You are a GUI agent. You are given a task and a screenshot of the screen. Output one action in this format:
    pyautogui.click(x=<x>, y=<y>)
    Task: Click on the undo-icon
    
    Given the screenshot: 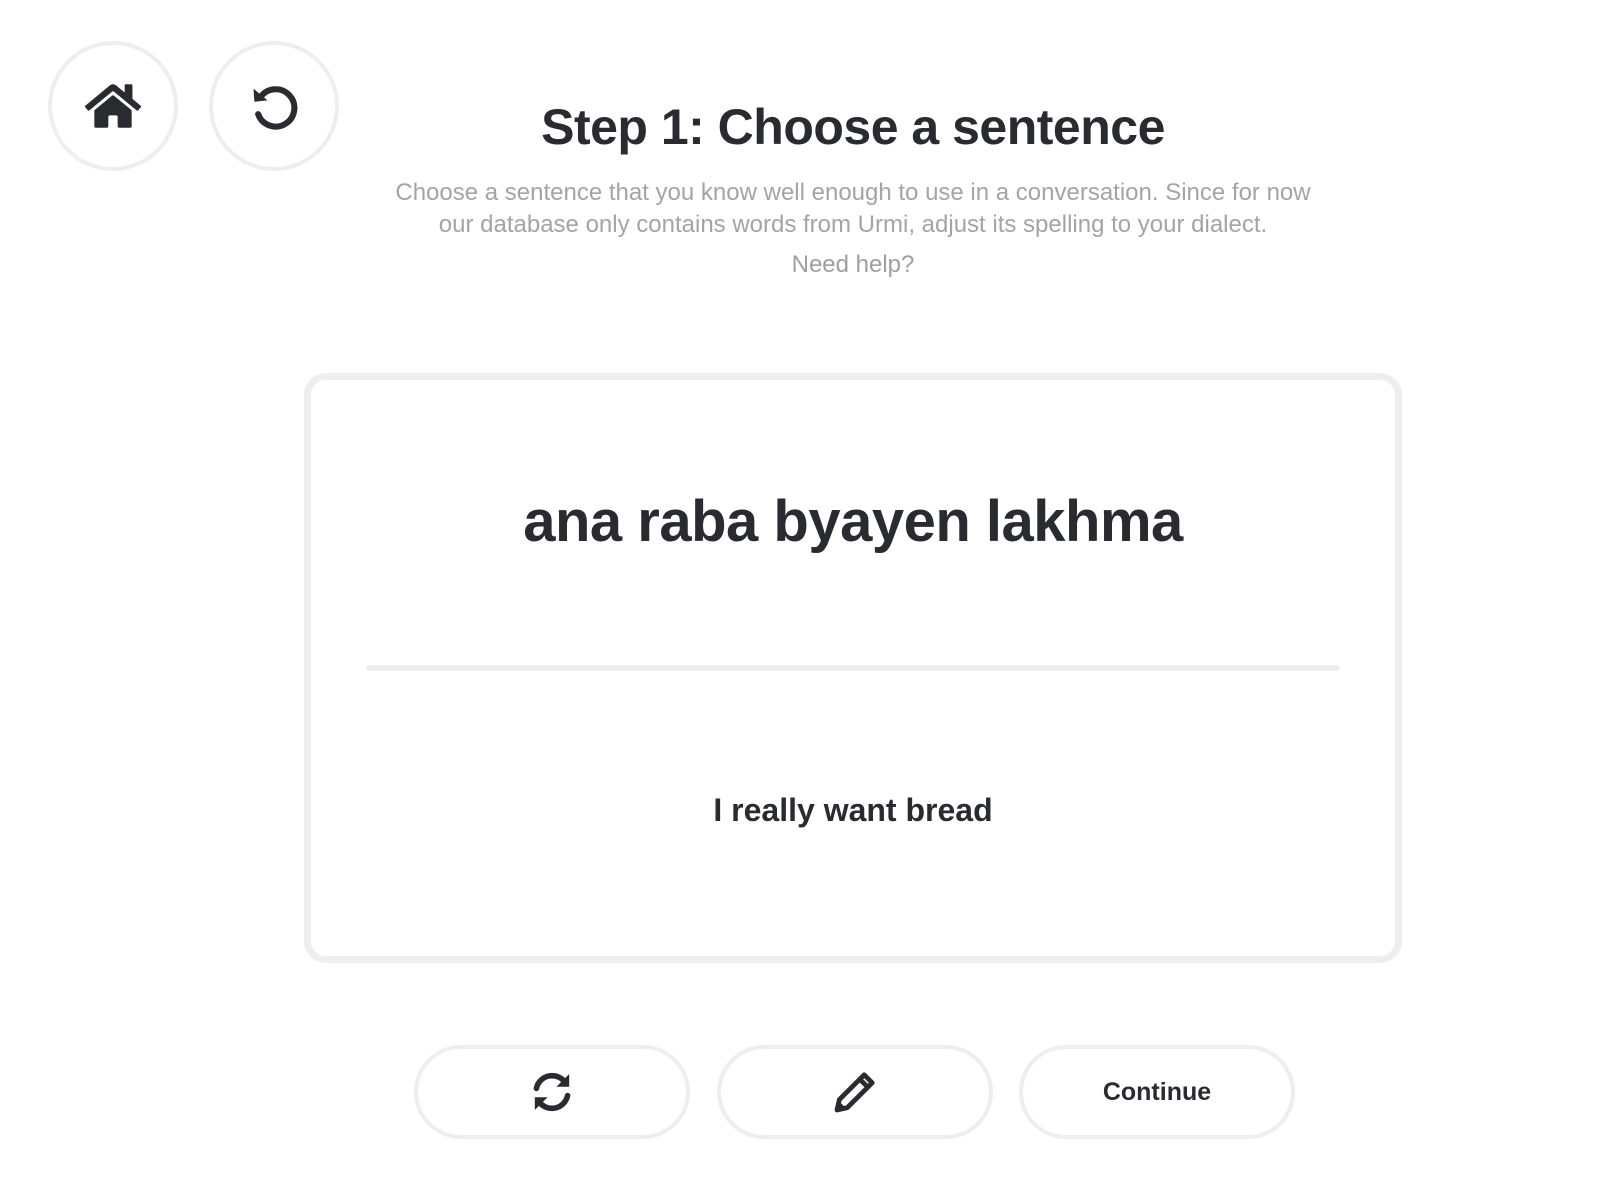 What is the action you would take?
    pyautogui.click(x=275, y=108)
    